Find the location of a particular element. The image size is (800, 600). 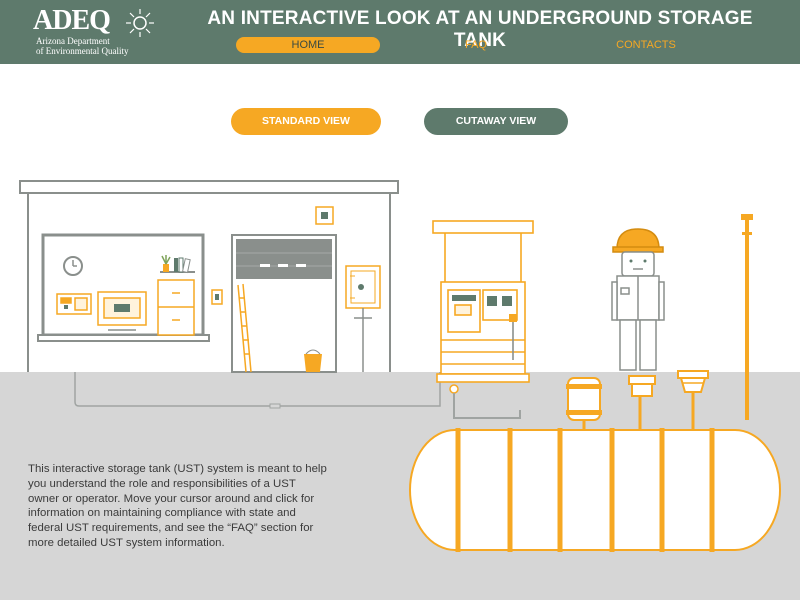

building-window is located at coordinates (123, 287).